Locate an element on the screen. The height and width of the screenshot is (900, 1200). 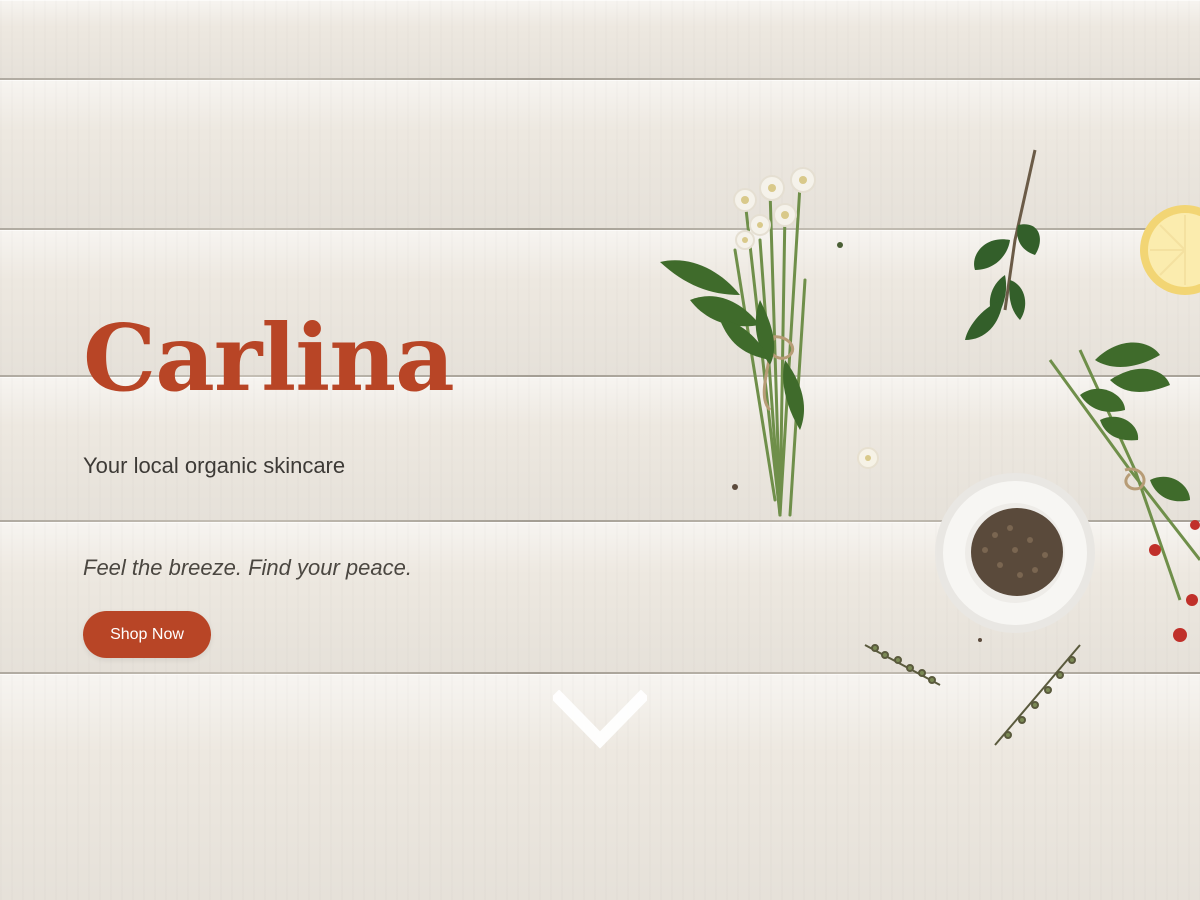
scroll-down-button is located at coordinates (600, 720).